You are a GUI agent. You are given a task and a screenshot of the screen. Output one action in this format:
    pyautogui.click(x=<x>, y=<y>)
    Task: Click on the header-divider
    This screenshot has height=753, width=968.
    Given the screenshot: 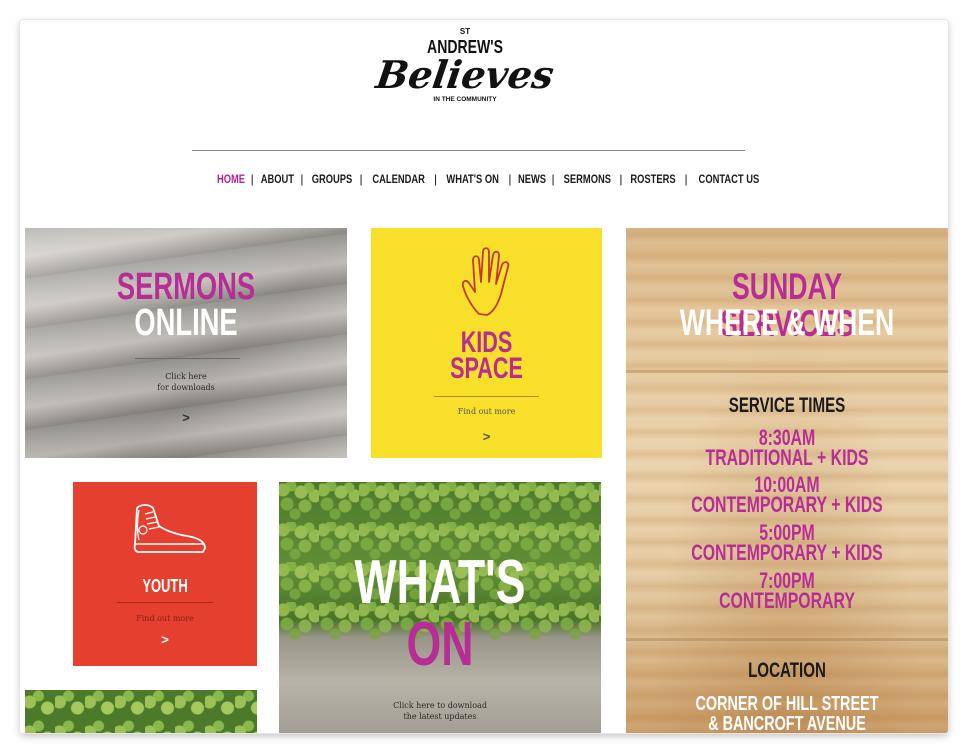 What is the action you would take?
    pyautogui.click(x=468, y=150)
    